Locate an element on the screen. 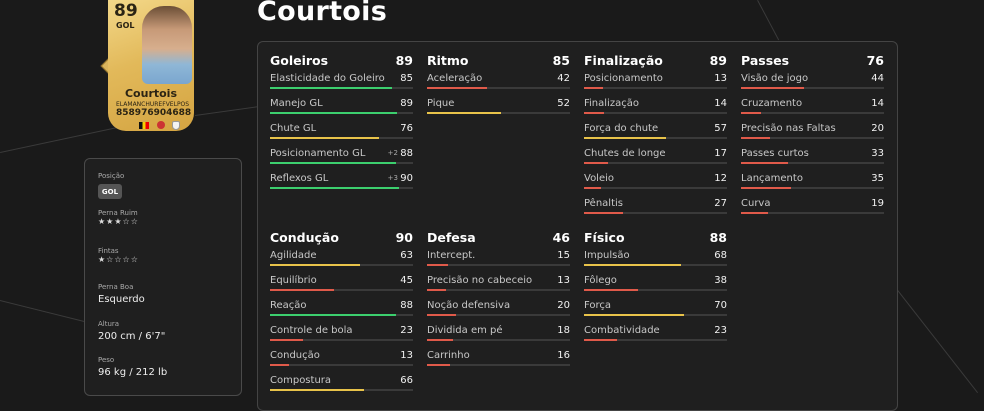  stat-name: Controle de bola is located at coordinates (311, 330).